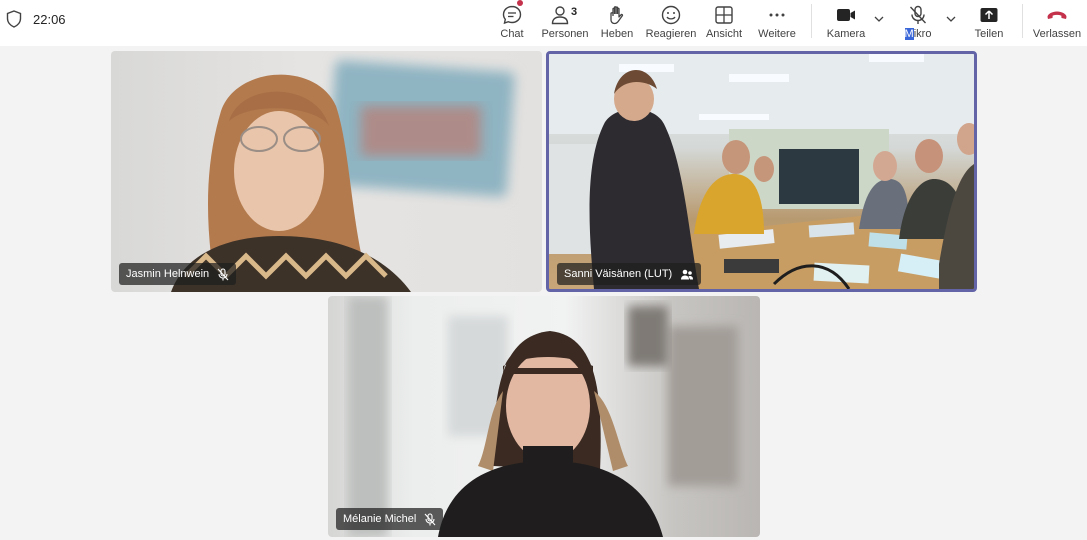 The height and width of the screenshot is (540, 1087). What do you see at coordinates (49, 19) in the screenshot?
I see `meeting-time: 22:06` at bounding box center [49, 19].